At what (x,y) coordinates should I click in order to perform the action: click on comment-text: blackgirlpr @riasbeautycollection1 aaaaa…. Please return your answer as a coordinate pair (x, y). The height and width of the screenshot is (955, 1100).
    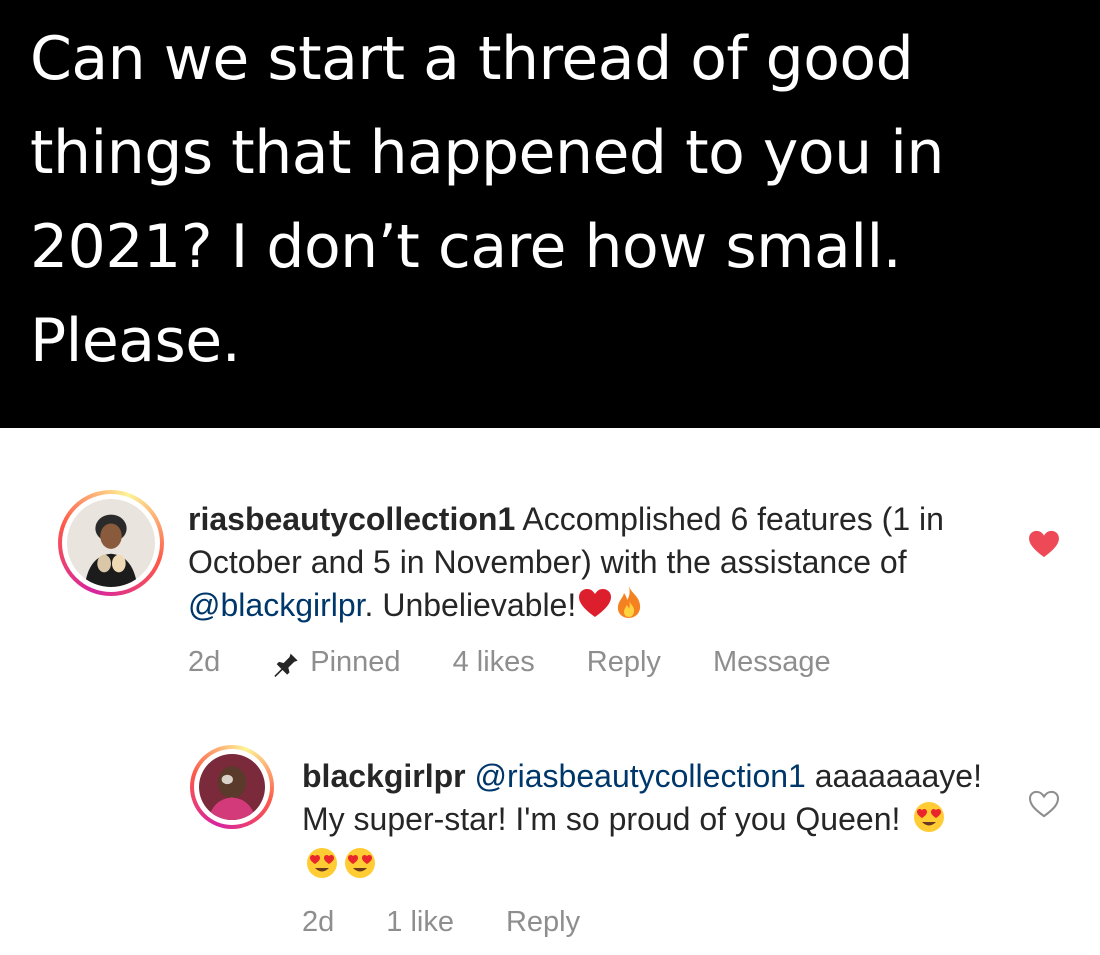
    Looking at the image, I should click on (642, 822).